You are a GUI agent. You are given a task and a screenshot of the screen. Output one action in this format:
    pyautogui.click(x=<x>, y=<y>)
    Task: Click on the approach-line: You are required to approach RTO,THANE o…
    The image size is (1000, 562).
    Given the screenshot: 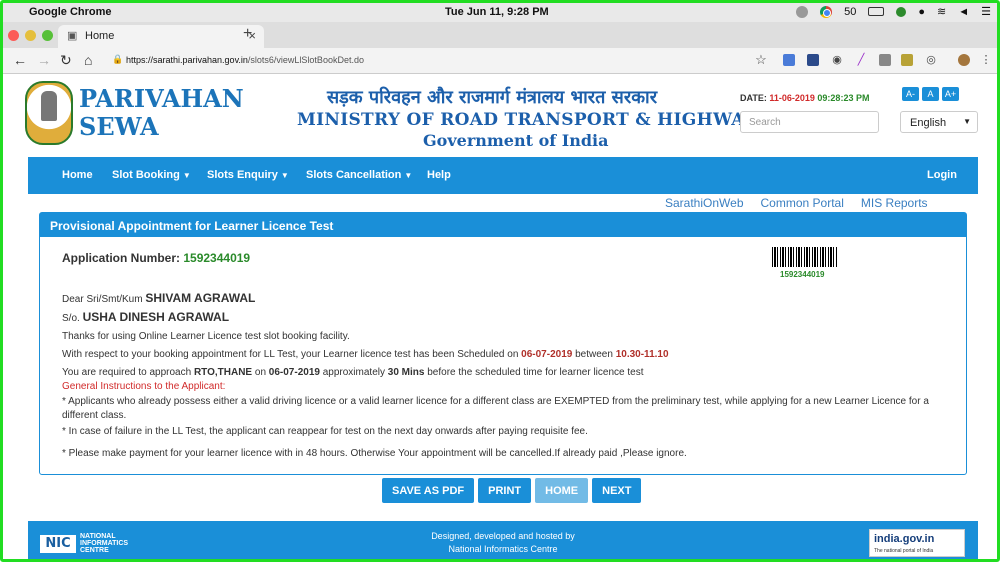 What is the action you would take?
    pyautogui.click(x=353, y=372)
    